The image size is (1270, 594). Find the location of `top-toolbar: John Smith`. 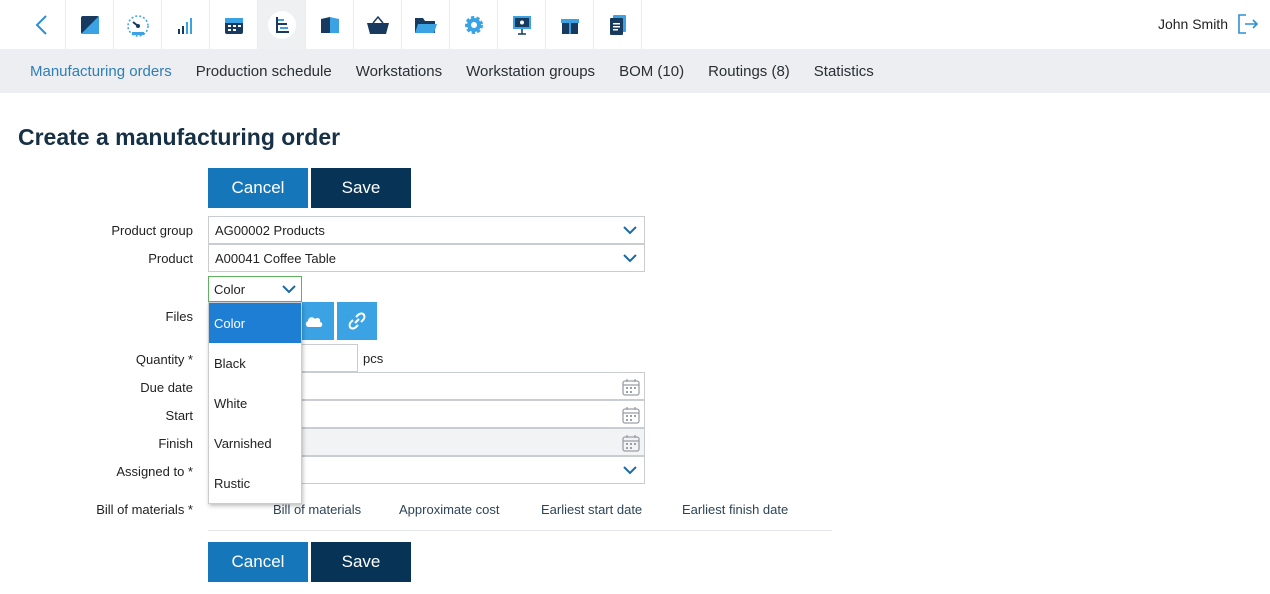

top-toolbar: John Smith is located at coordinates (635, 24).